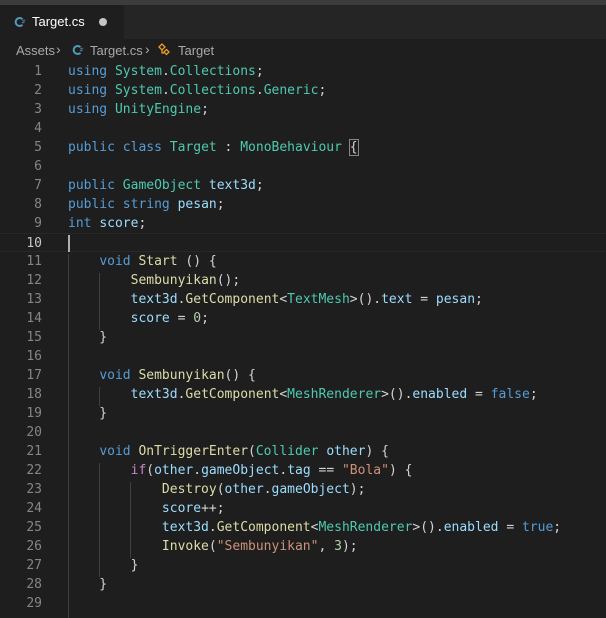 The height and width of the screenshot is (618, 606). I want to click on code-line: 6, so click(303, 166).